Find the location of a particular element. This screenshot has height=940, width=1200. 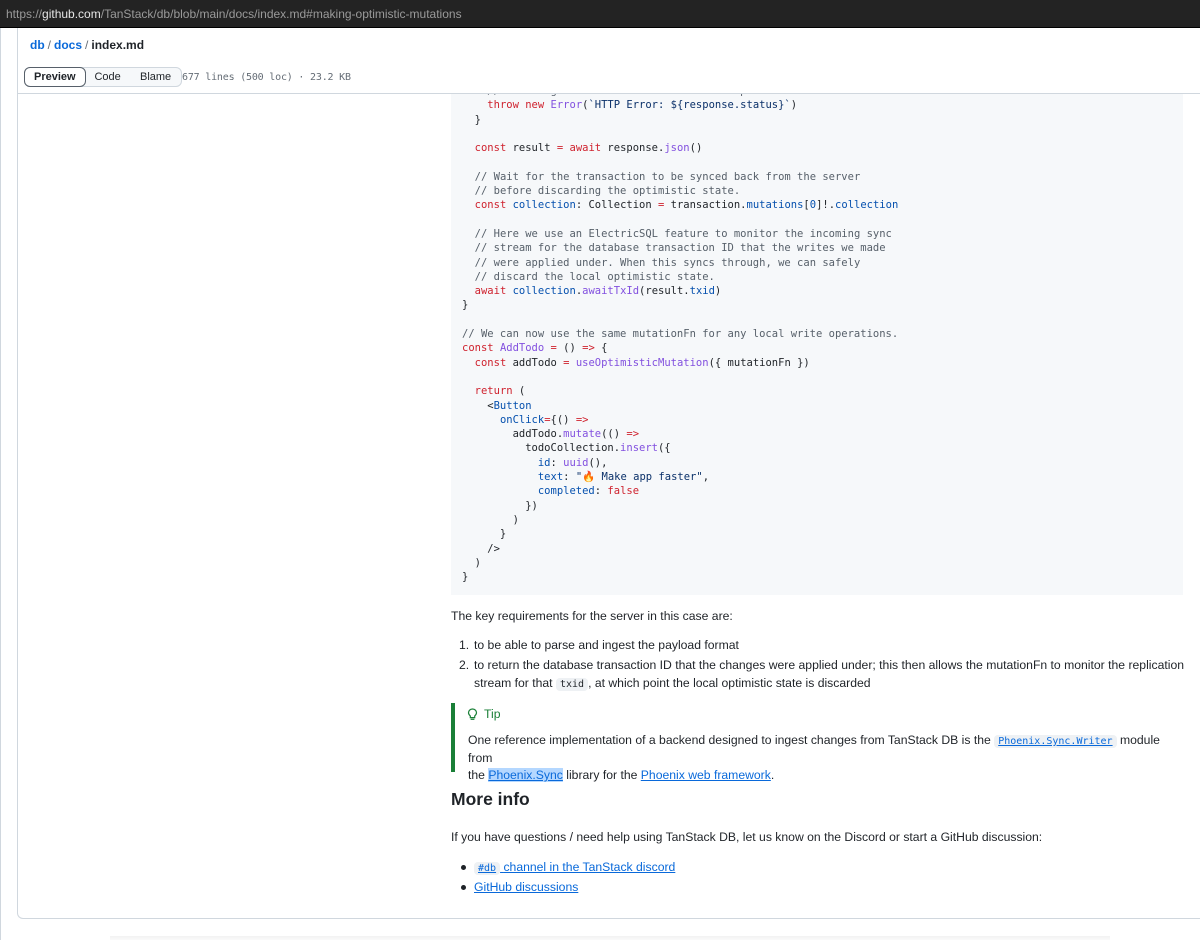

discord-channel-link: #db channel in the TanStack discord is located at coordinates (574, 867).